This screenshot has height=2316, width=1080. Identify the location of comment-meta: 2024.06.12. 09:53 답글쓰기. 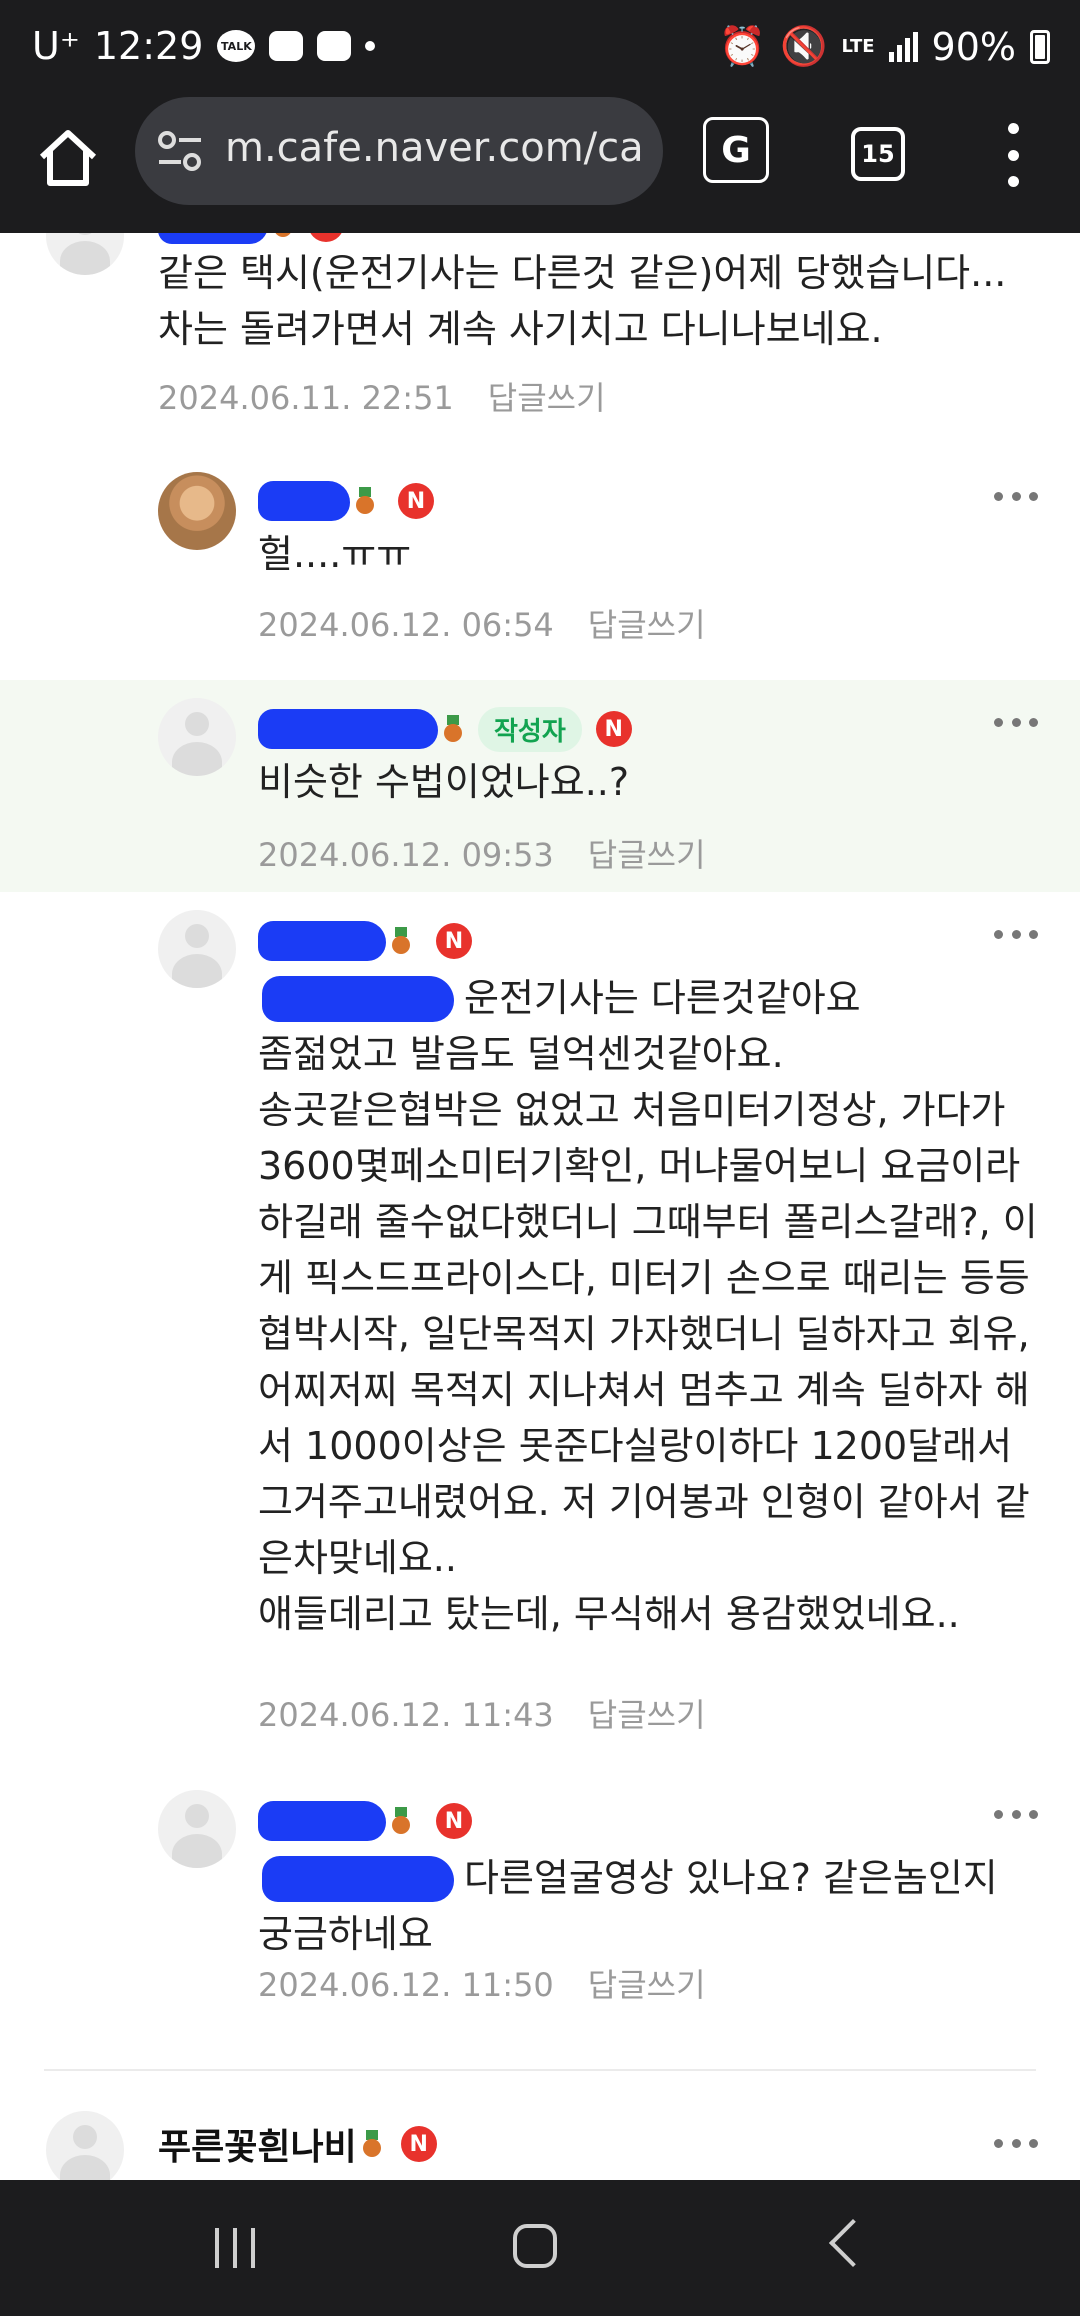
(482, 853).